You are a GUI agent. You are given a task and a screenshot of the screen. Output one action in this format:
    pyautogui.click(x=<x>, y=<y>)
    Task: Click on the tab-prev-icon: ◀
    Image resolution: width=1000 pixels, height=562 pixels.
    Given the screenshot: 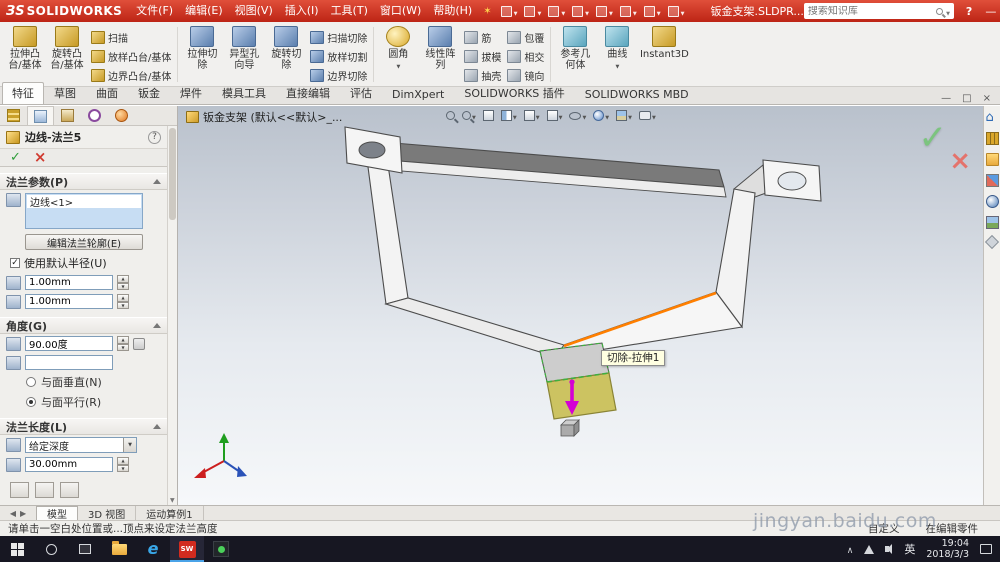 What is the action you would take?
    pyautogui.click(x=13, y=513)
    